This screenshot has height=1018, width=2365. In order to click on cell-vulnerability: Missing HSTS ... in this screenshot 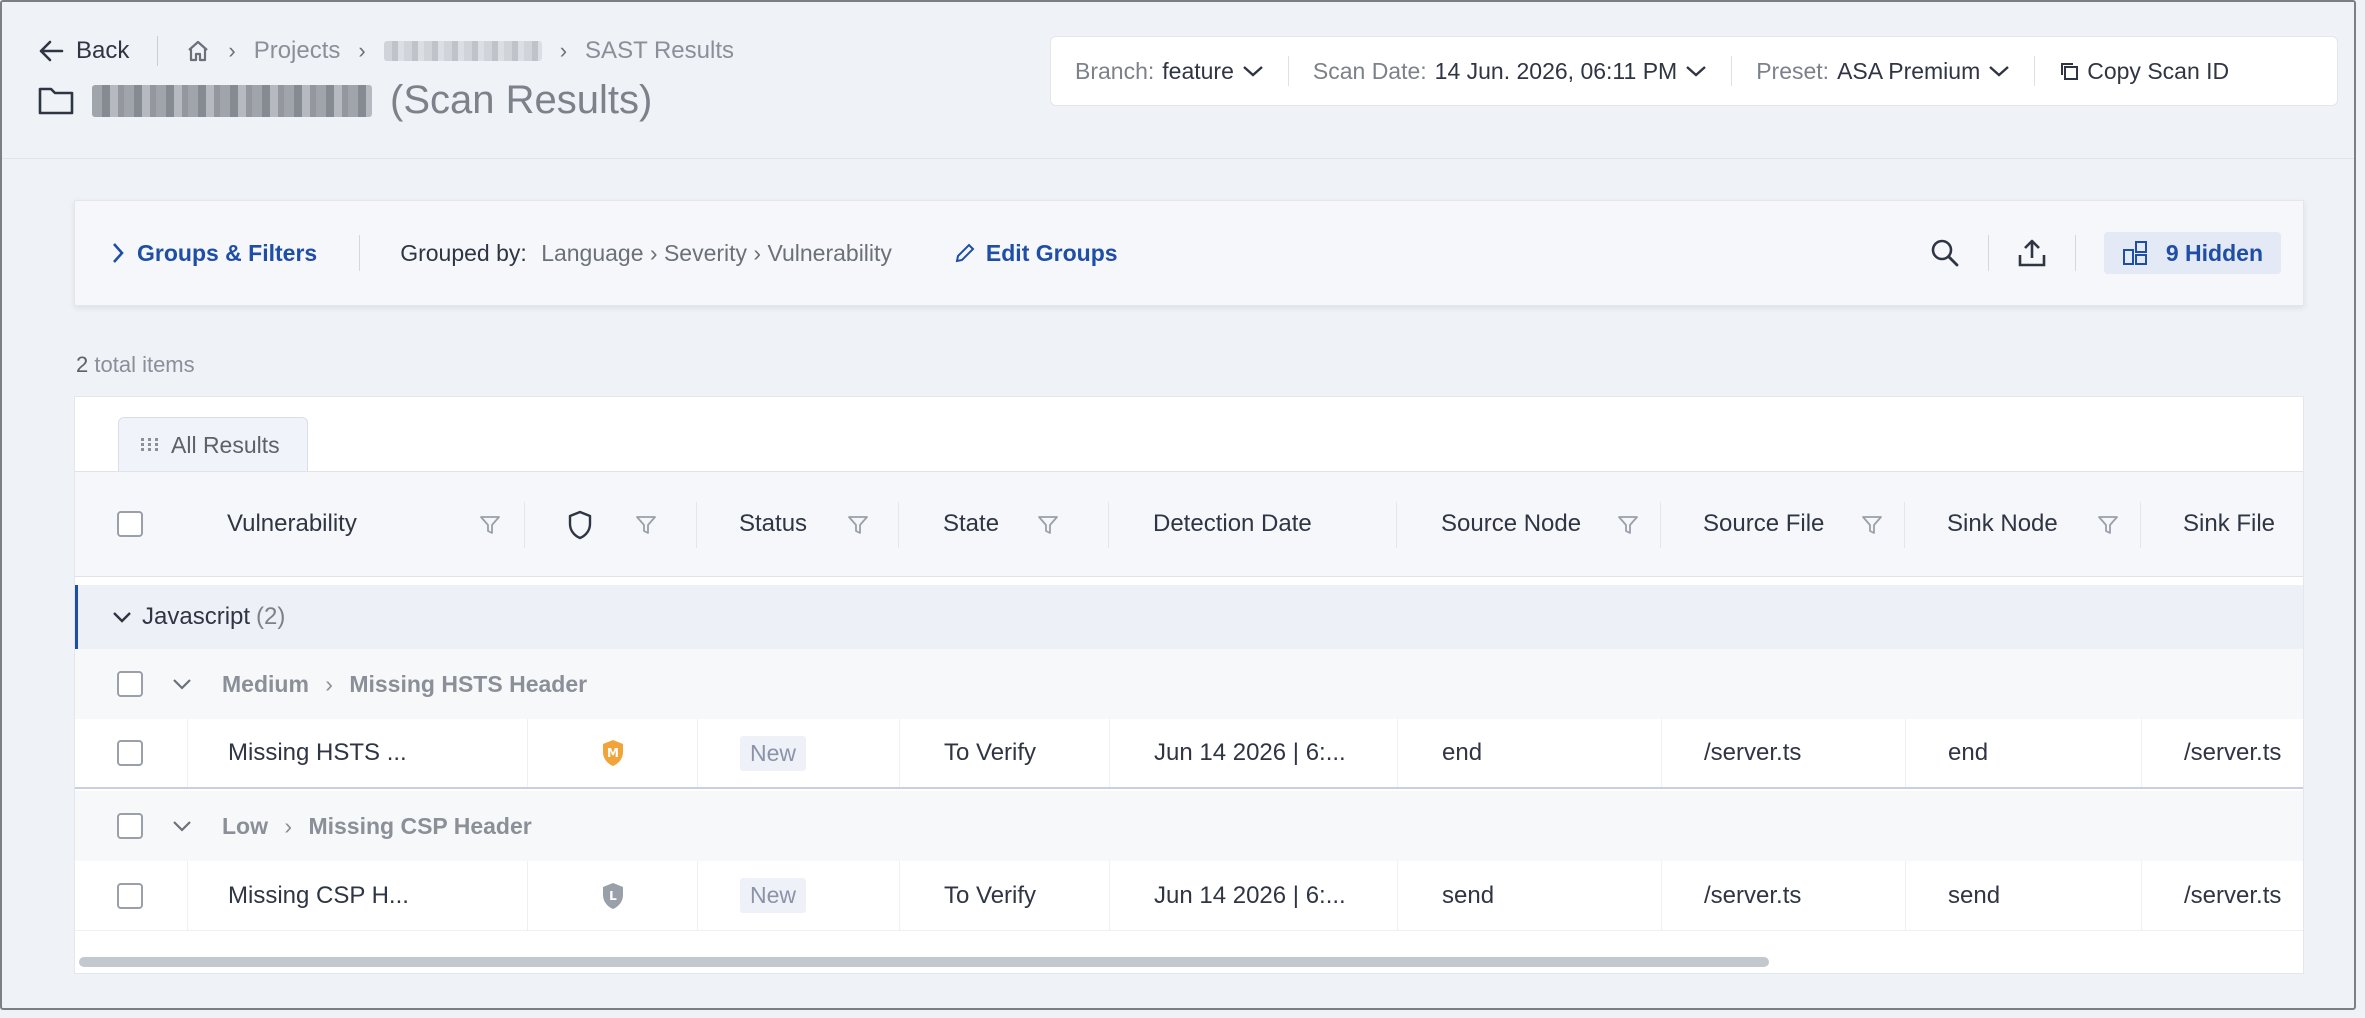, I will do `click(357, 753)`.